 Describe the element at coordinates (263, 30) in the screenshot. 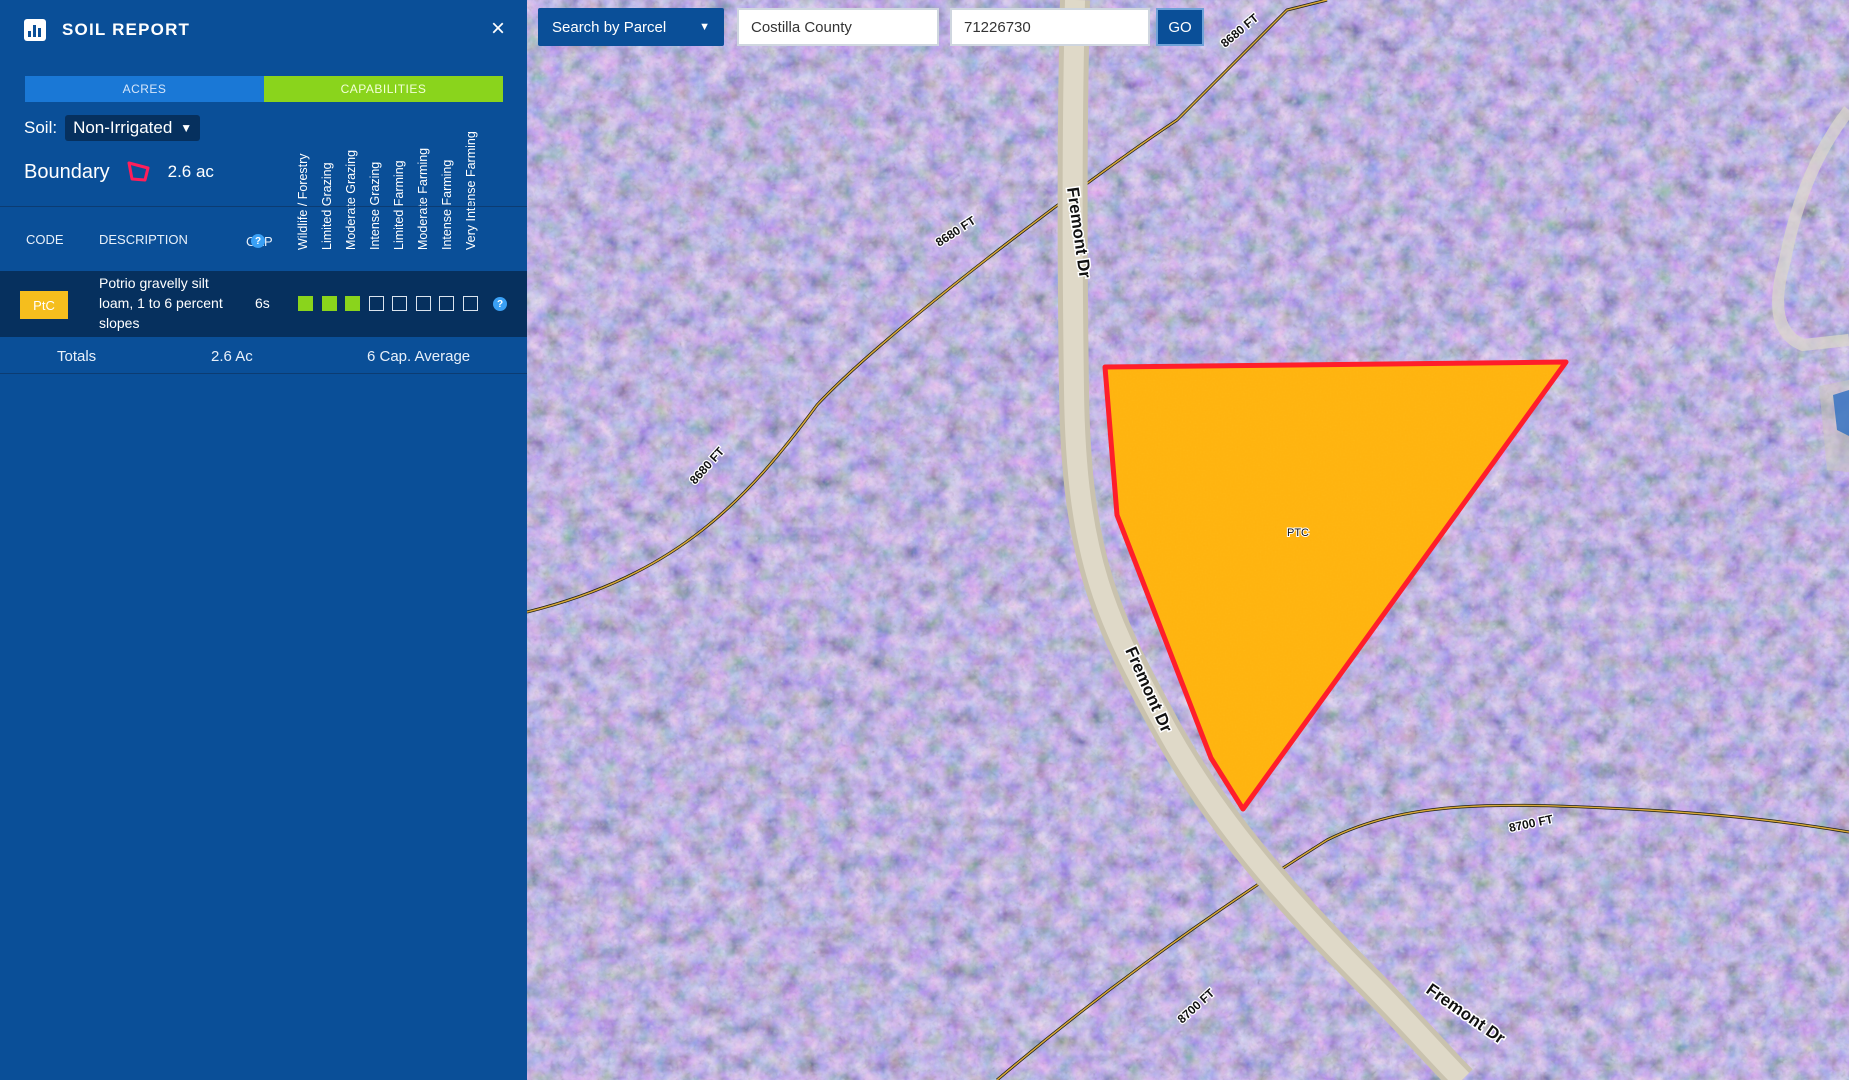

I see `panel-header: SOIL REPORT ×` at that location.